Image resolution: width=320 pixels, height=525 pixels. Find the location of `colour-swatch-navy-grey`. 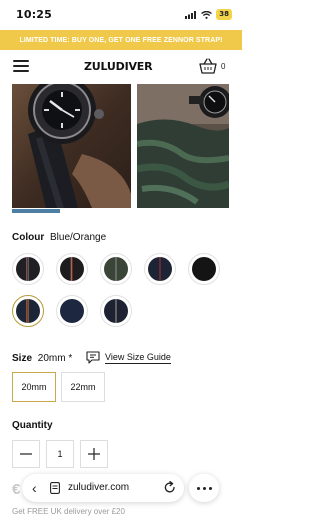

colour-swatch-navy-grey is located at coordinates (116, 311).